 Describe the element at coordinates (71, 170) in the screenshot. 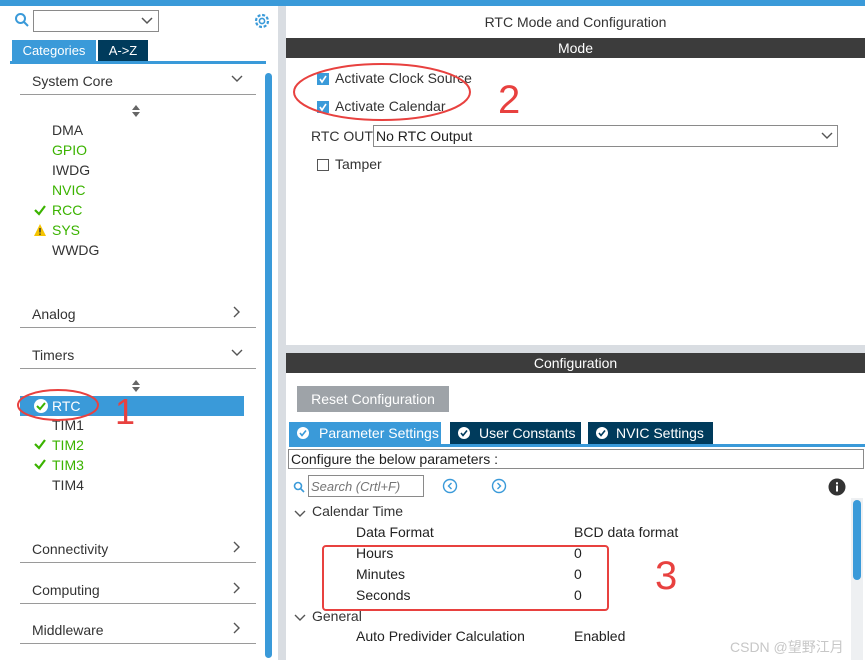

I see `list-item-iwdg: IWDG` at that location.